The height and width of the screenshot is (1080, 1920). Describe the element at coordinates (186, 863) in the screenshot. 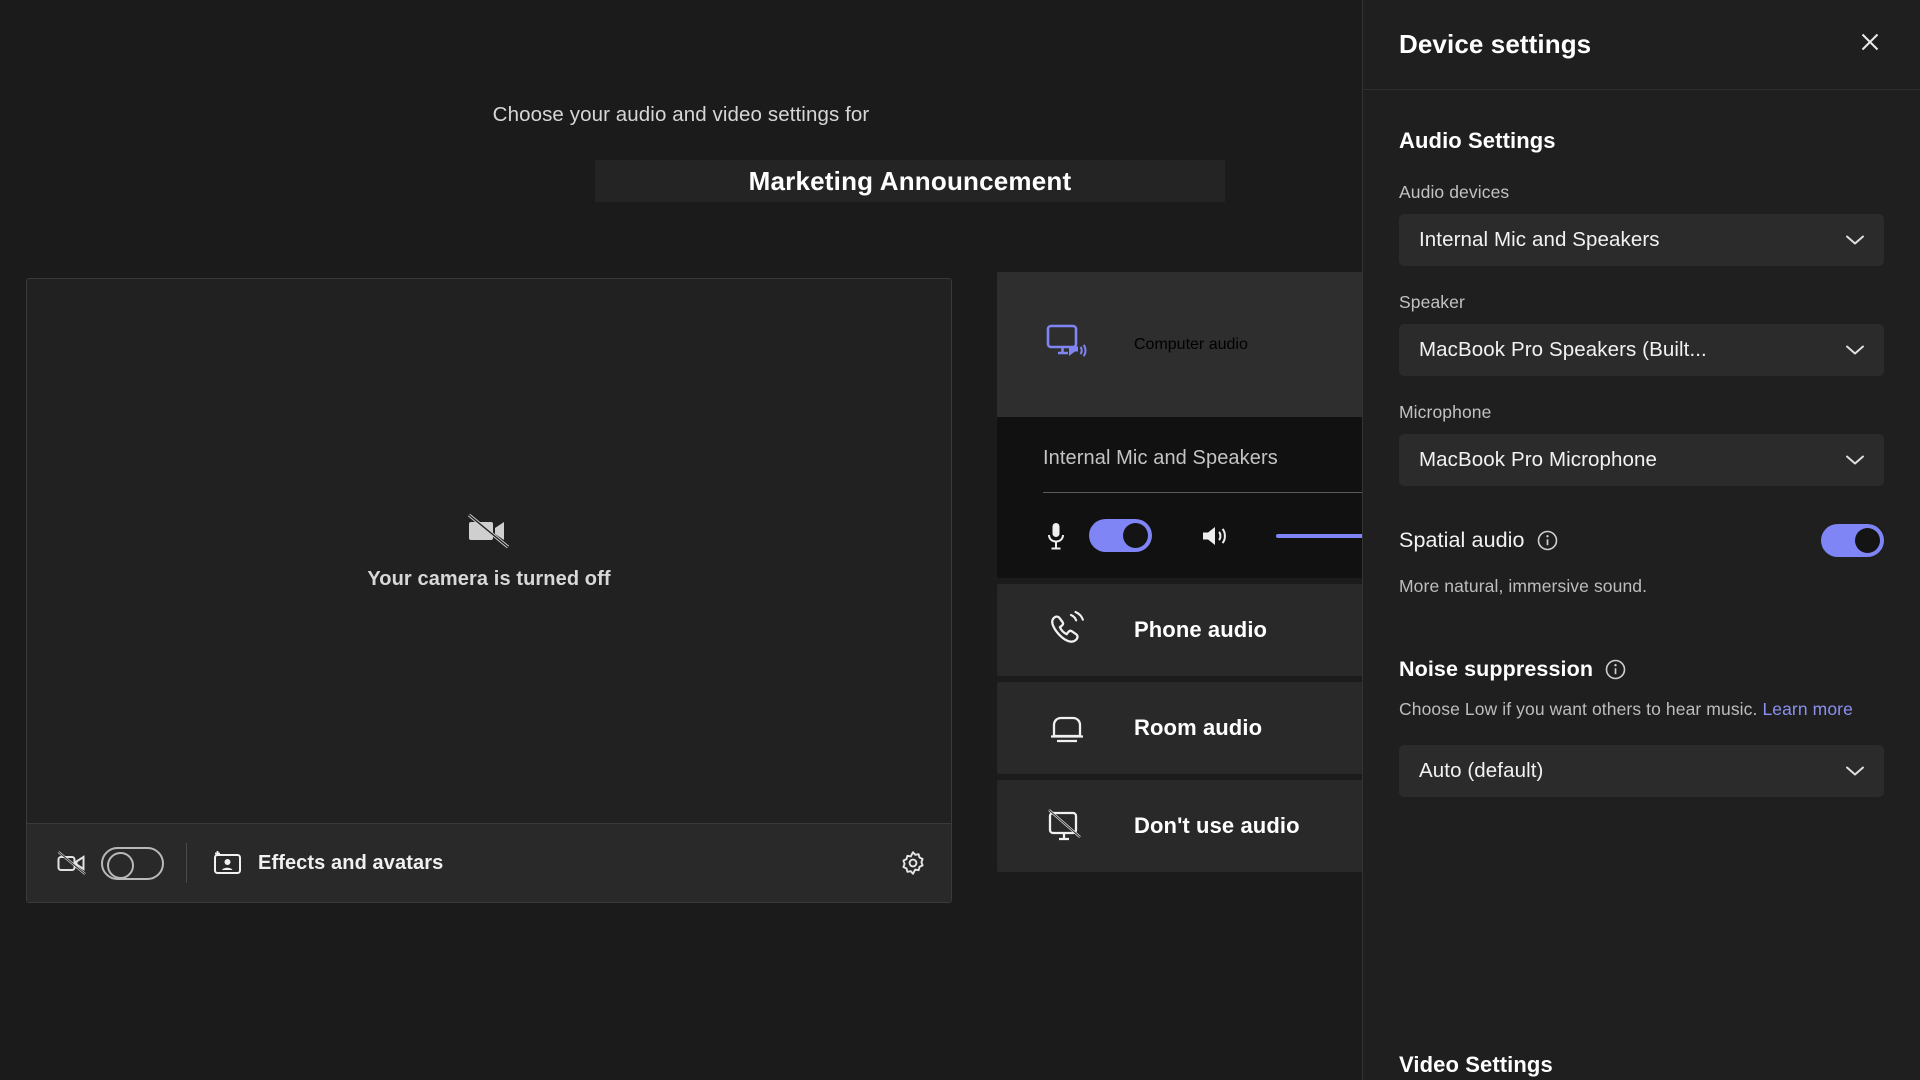

I see `toolbar-divider` at that location.